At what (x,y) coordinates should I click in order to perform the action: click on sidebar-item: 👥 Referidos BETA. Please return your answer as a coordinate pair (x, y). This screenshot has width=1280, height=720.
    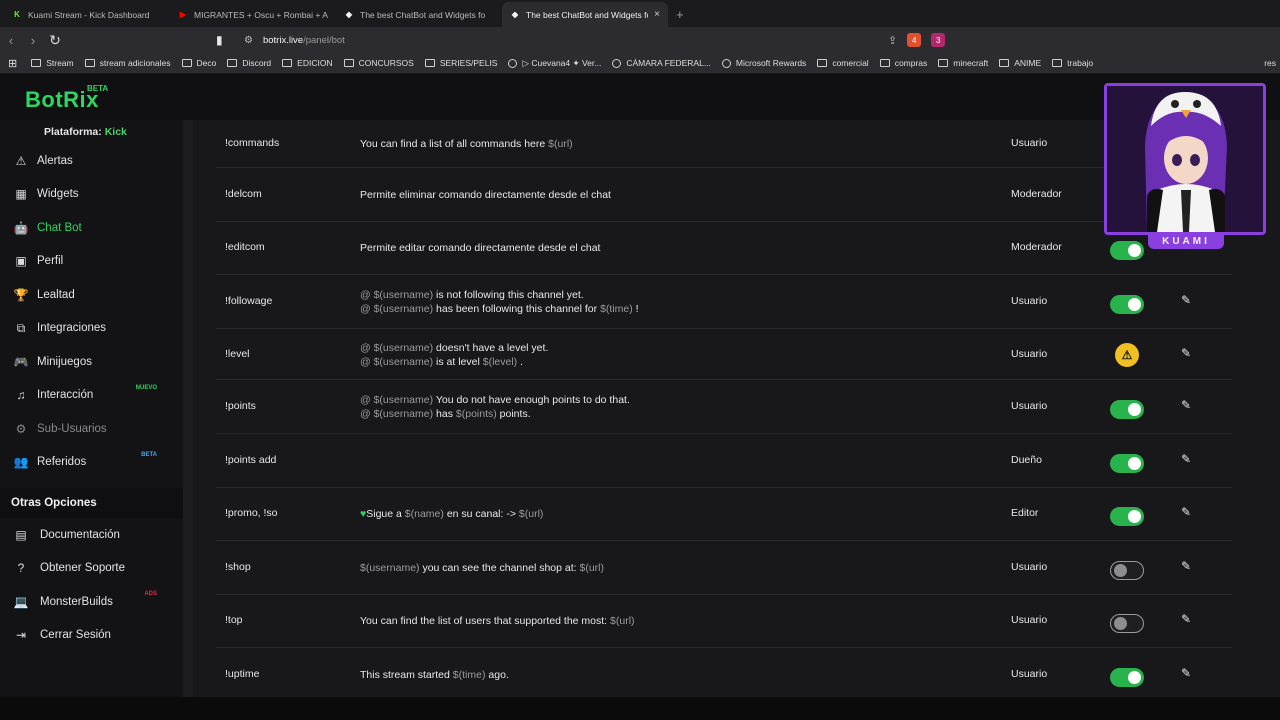
    Looking at the image, I should click on (91, 463).